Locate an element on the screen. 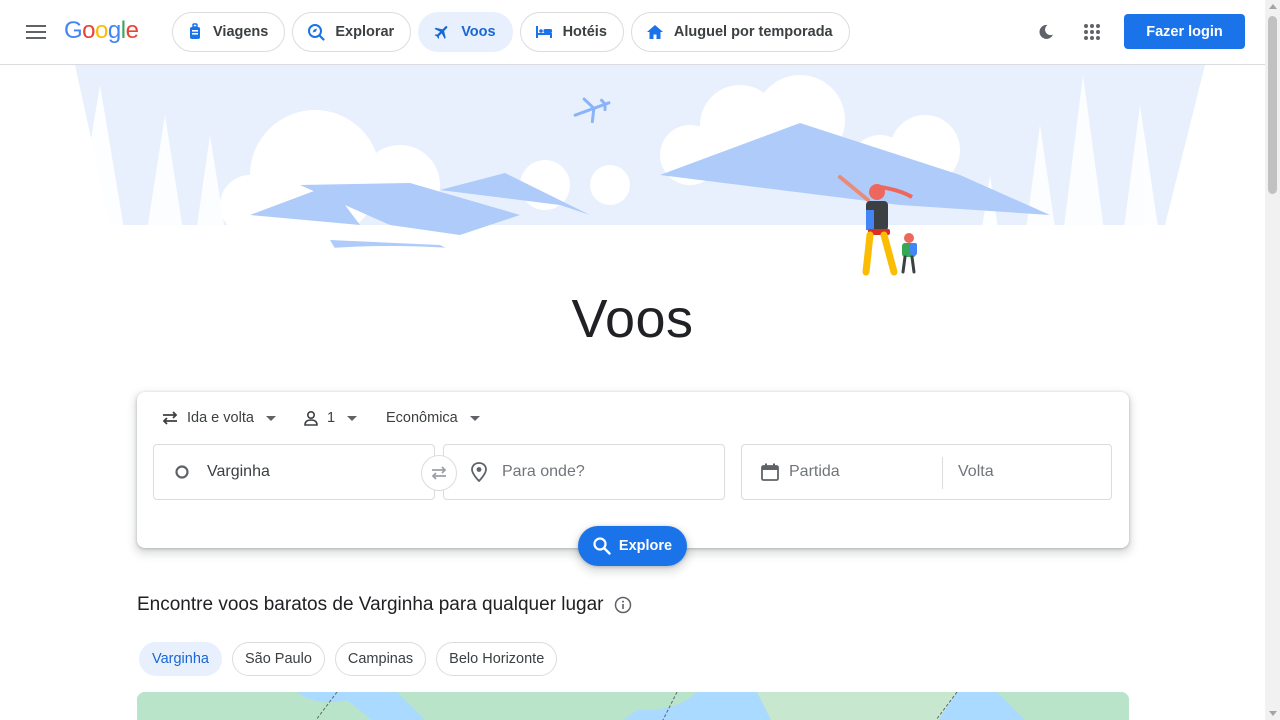  origin-pill-sao-paulo: São Paulo is located at coordinates (278, 659).